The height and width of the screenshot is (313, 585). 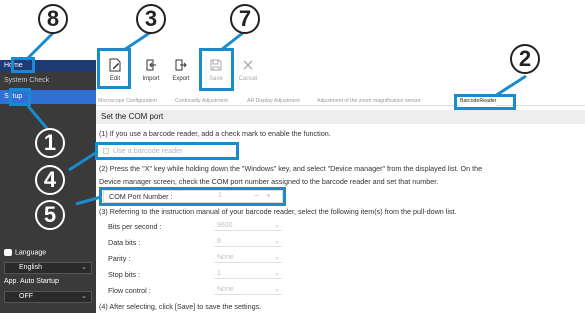 What do you see at coordinates (127, 101) in the screenshot?
I see `tab-microscope-configuration: Microscope Configuration` at bounding box center [127, 101].